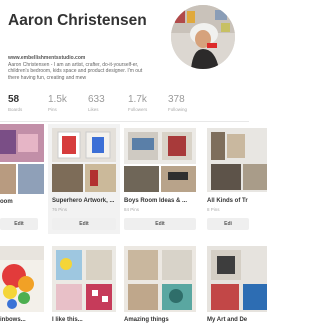 Image resolution: width=320 pixels, height=334 pixels. I want to click on stat-following-count: 378, so click(176, 99).